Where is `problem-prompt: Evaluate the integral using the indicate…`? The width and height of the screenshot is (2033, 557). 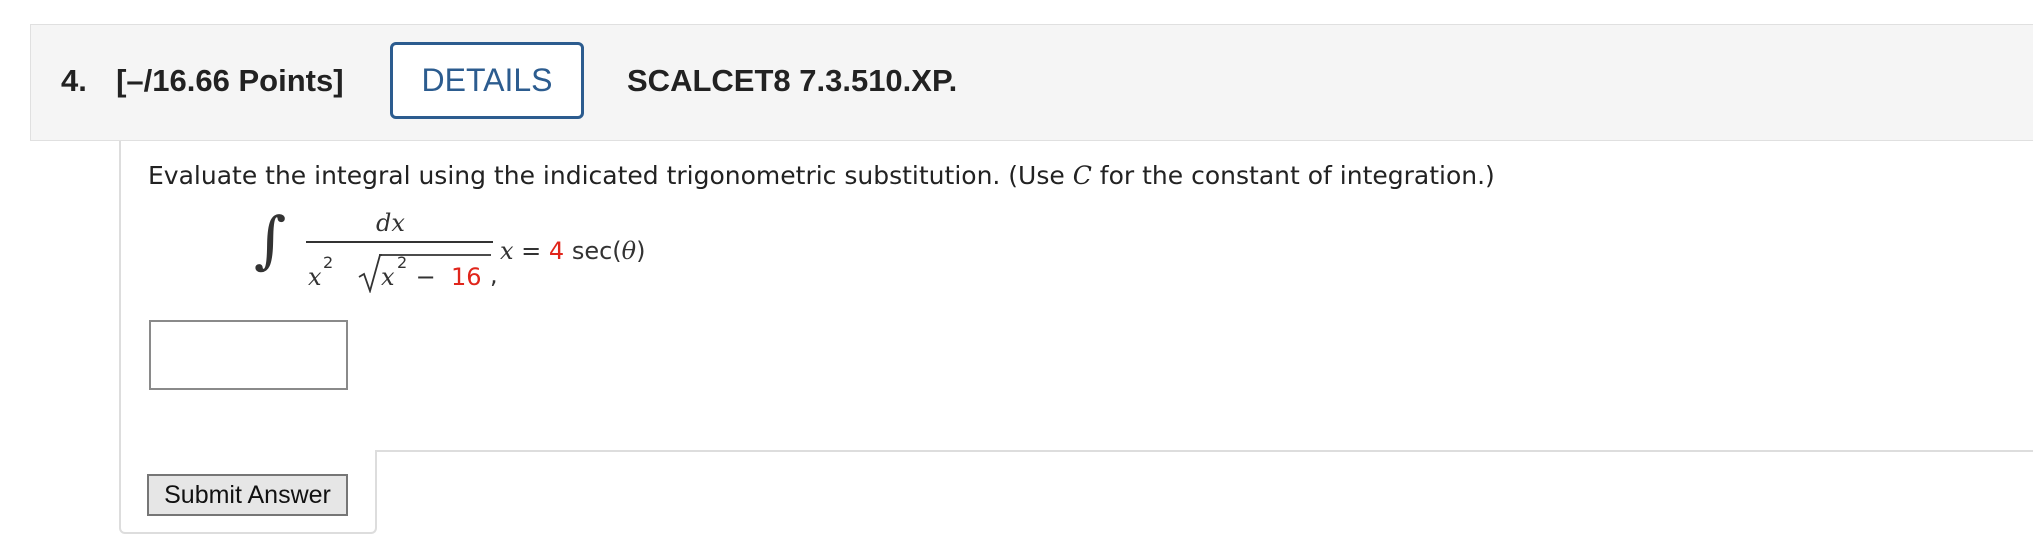 problem-prompt: Evaluate the integral using the indicate… is located at coordinates (821, 175).